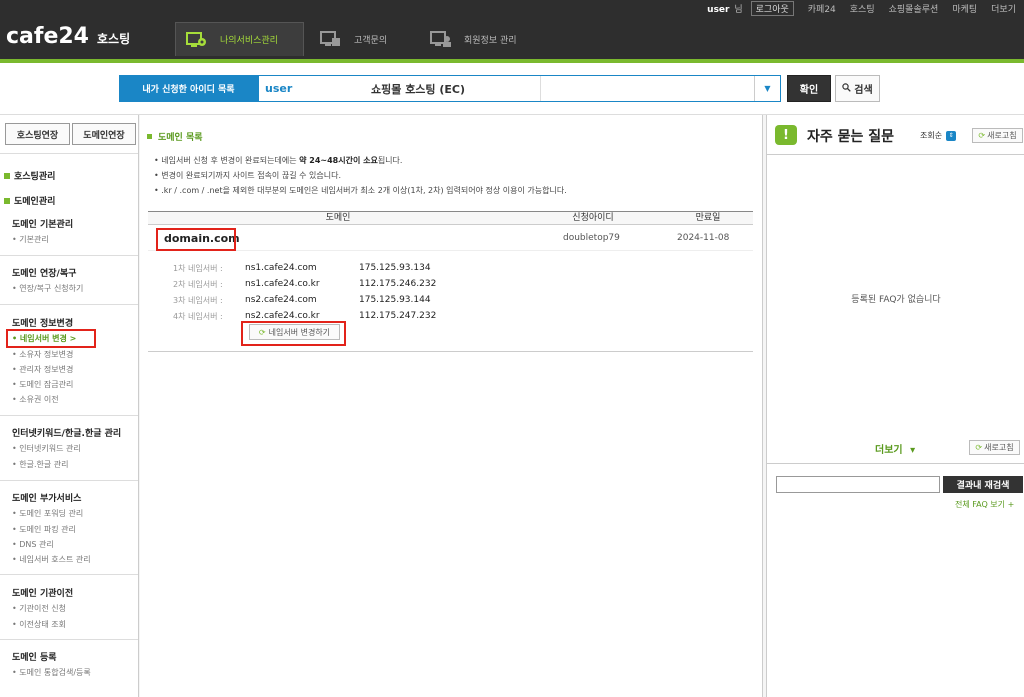 Image resolution: width=1024 pixels, height=697 pixels. What do you see at coordinates (591, 238) in the screenshot?
I see `applicant-id: doubletop79` at bounding box center [591, 238].